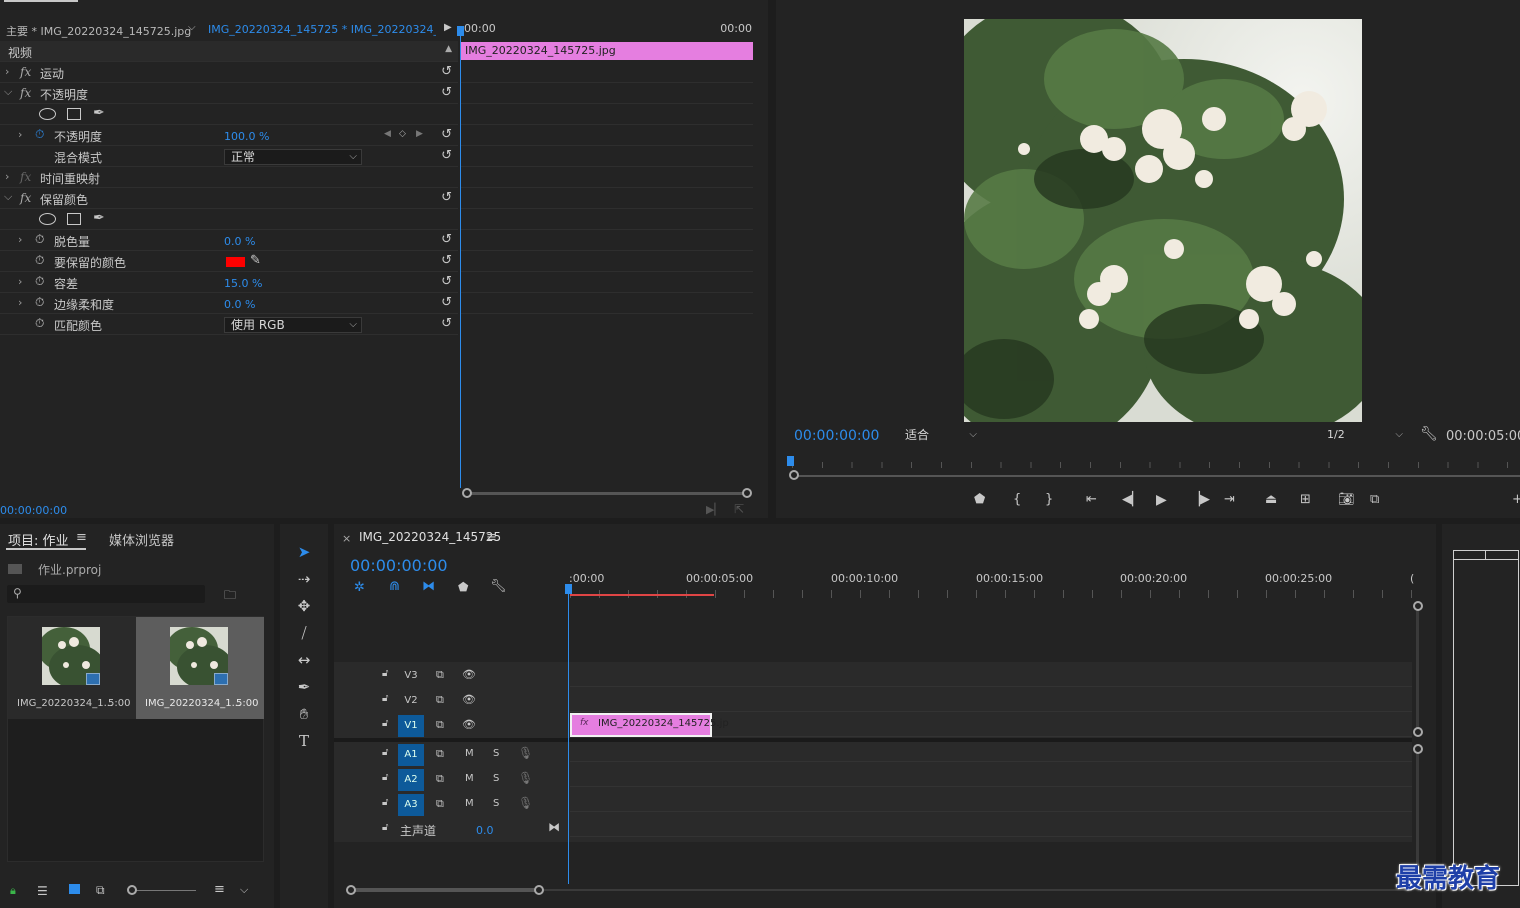  Describe the element at coordinates (229, 177) in the screenshot. I see `effect-time-remap-row: › fx 时间重映射` at that location.